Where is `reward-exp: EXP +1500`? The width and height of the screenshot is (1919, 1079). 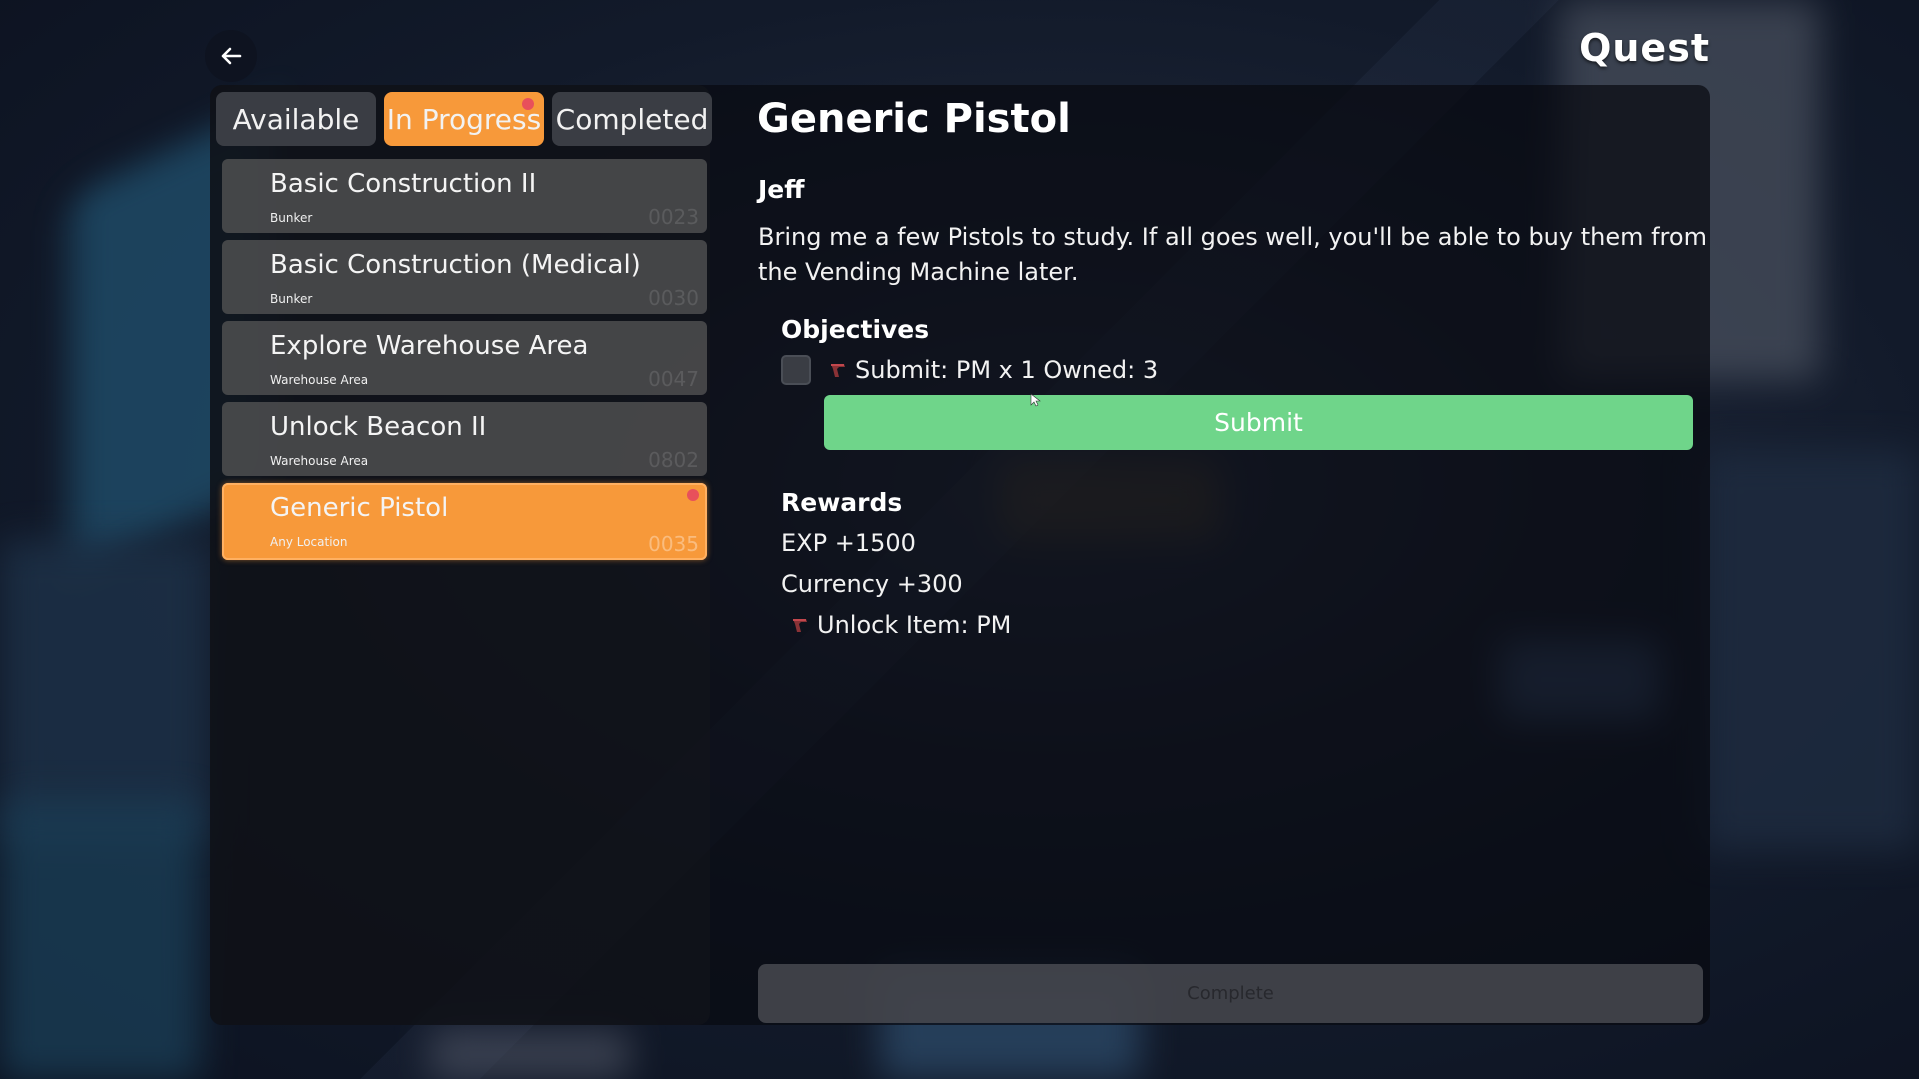
reward-exp: EXP +1500 is located at coordinates (848, 543).